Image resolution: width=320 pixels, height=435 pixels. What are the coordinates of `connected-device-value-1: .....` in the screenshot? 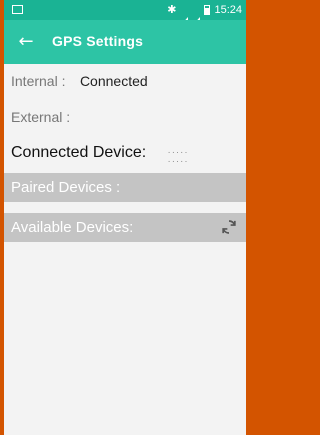 It's located at (178, 151).